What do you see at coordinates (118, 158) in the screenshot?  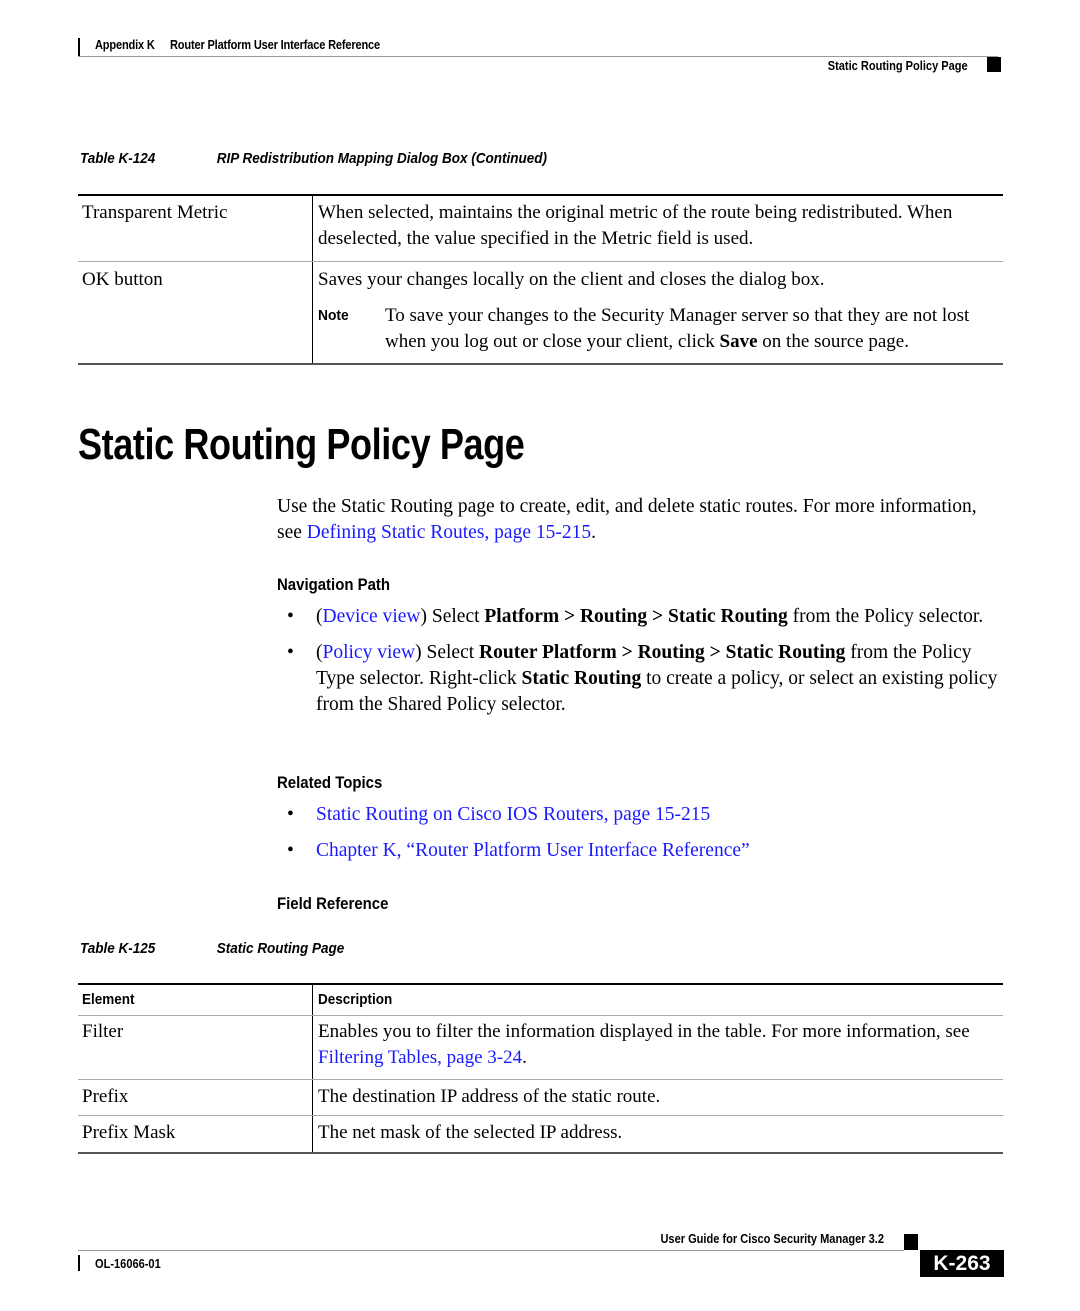 I see `table-number: Table K-124` at bounding box center [118, 158].